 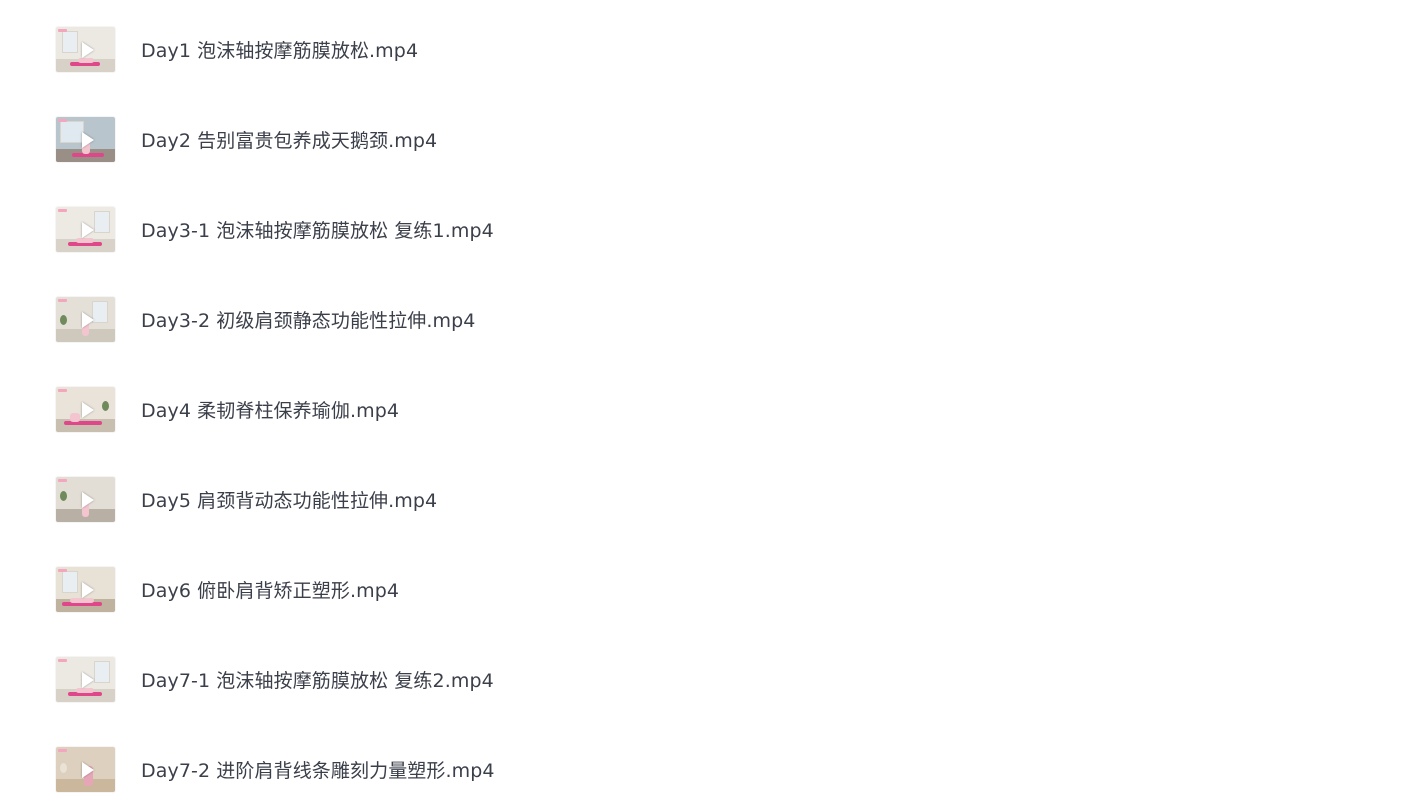 What do you see at coordinates (706, 769) in the screenshot?
I see `file-row-day7-2: Day7-2 进阶肩背线条雕刻力量塑形.mp4` at bounding box center [706, 769].